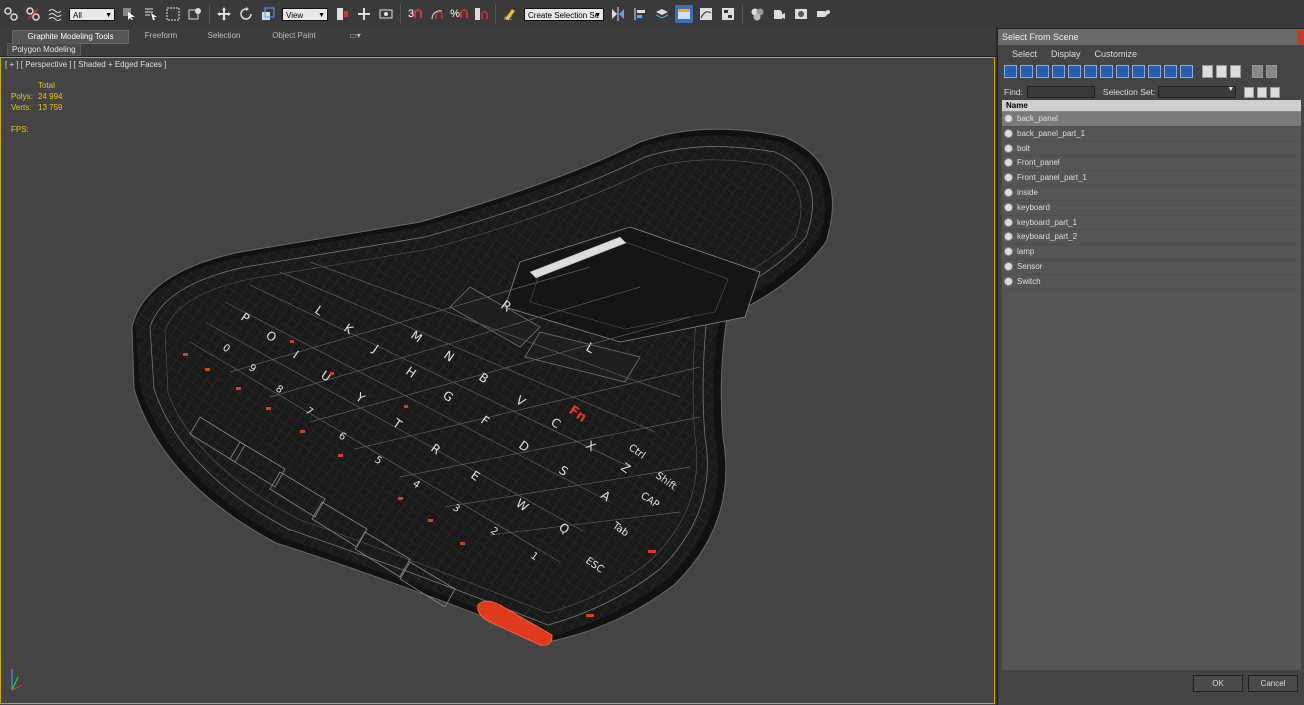 The height and width of the screenshot is (705, 1304). What do you see at coordinates (295, 15) in the screenshot?
I see `reference-coord-value: View` at bounding box center [295, 15].